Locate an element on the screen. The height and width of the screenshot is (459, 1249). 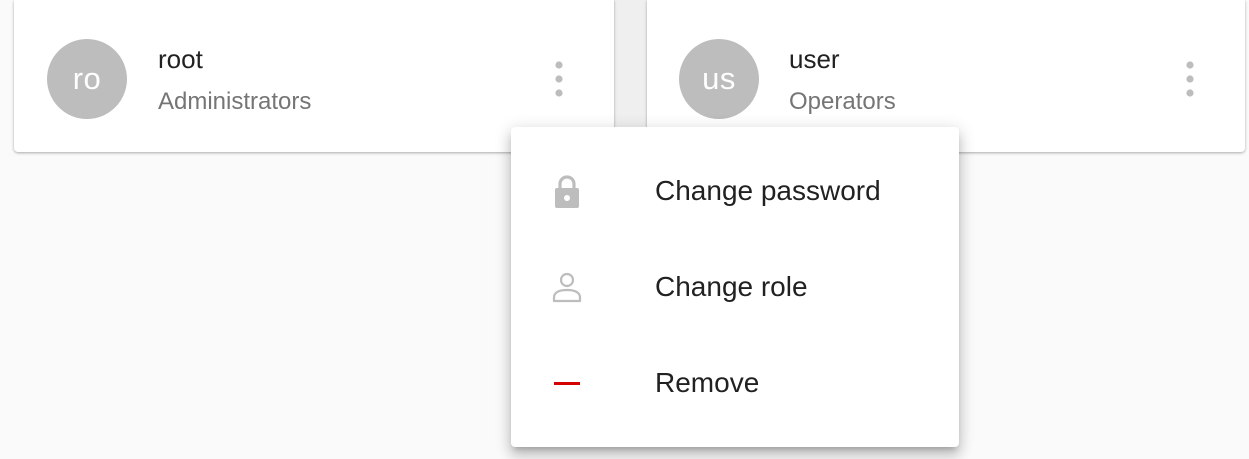
menu-item-change-role: Change role is located at coordinates (735, 287).